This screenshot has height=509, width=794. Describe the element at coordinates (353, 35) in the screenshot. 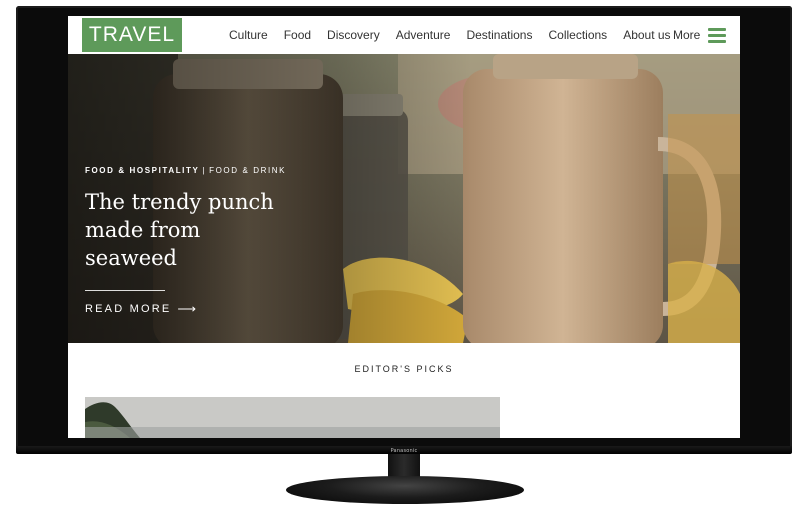

I see `nav-item-discovery: Discovery` at that location.